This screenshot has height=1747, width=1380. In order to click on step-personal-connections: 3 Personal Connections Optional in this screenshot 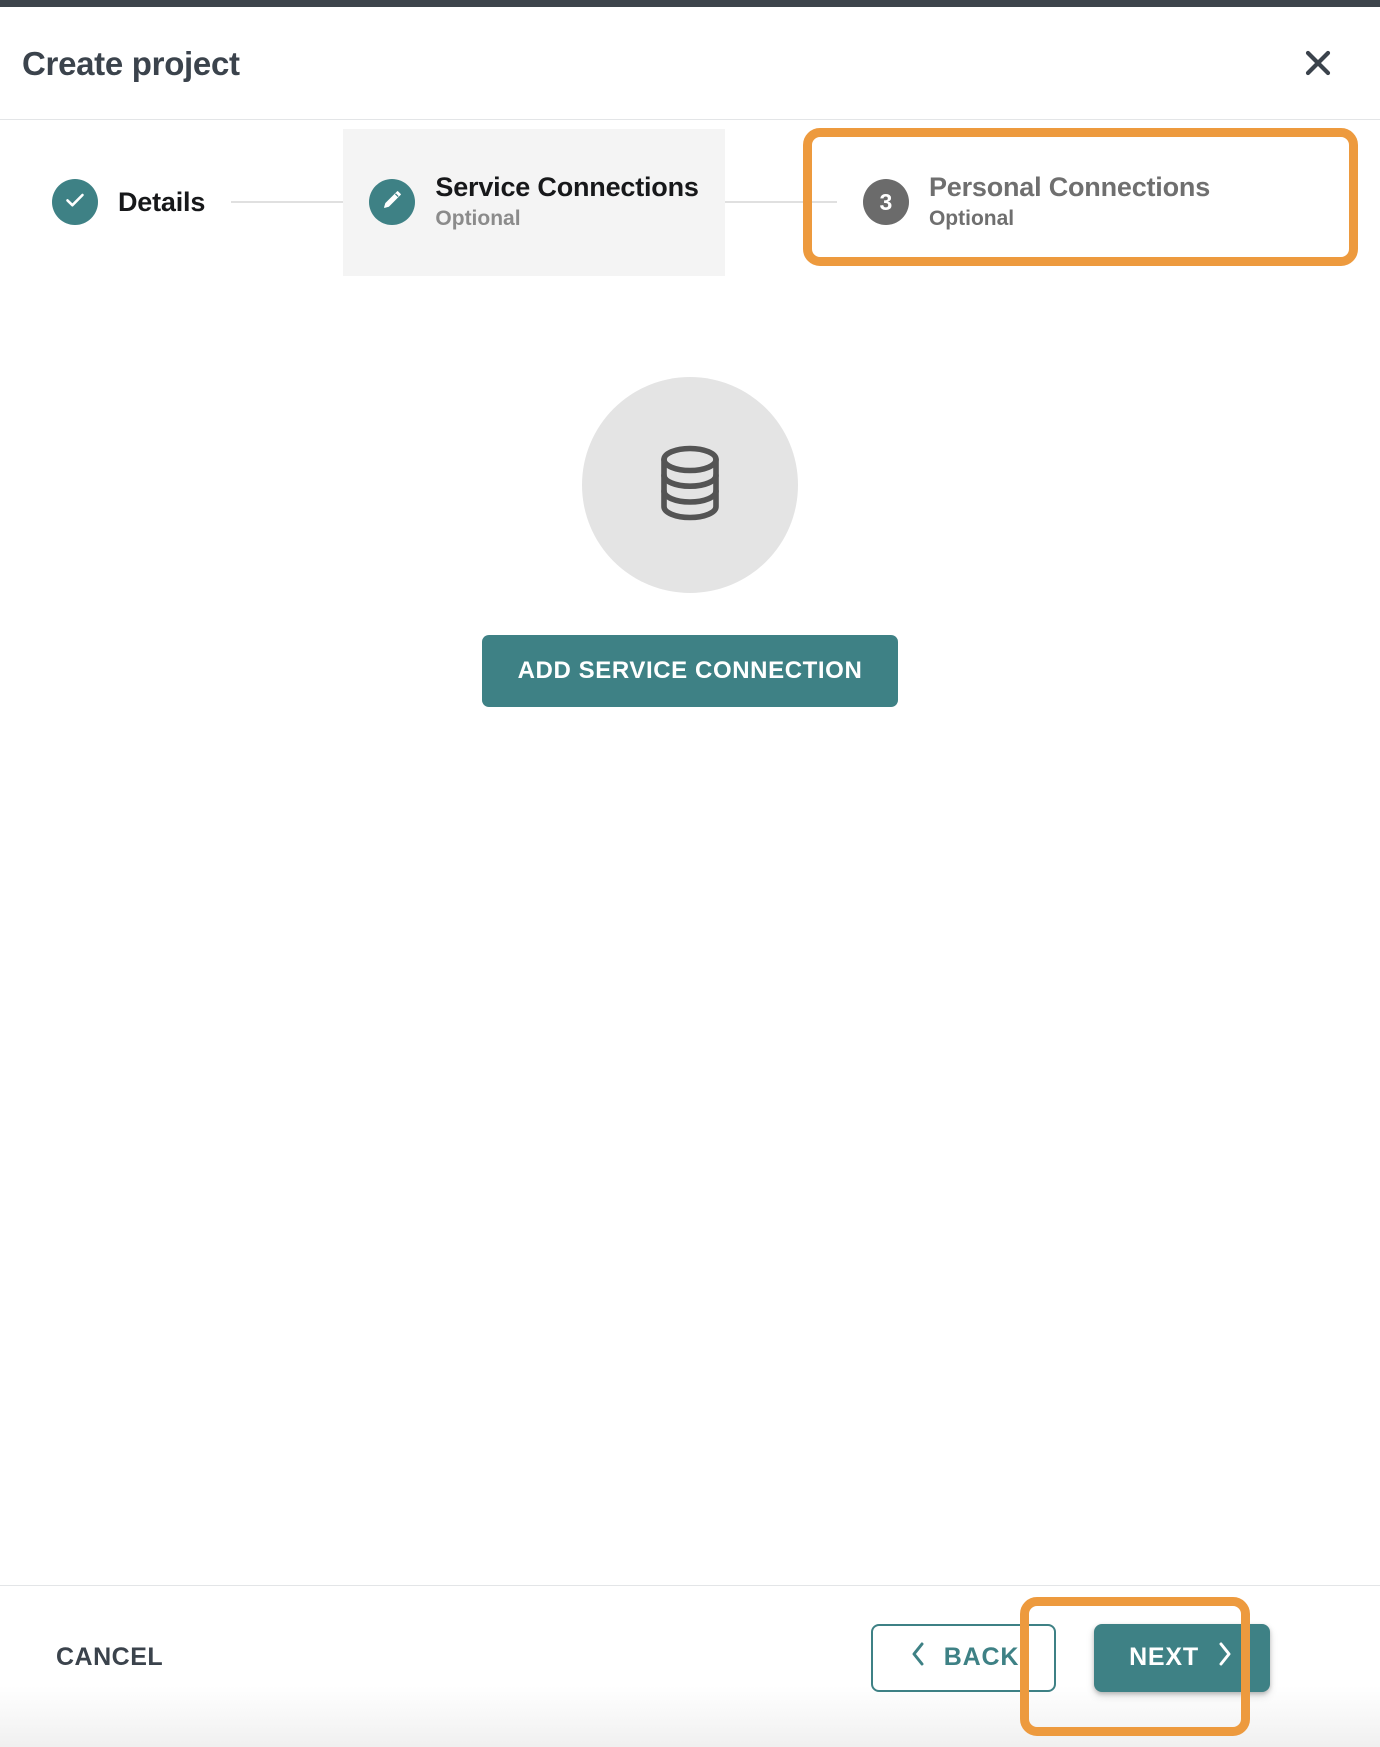, I will do `click(1108, 202)`.